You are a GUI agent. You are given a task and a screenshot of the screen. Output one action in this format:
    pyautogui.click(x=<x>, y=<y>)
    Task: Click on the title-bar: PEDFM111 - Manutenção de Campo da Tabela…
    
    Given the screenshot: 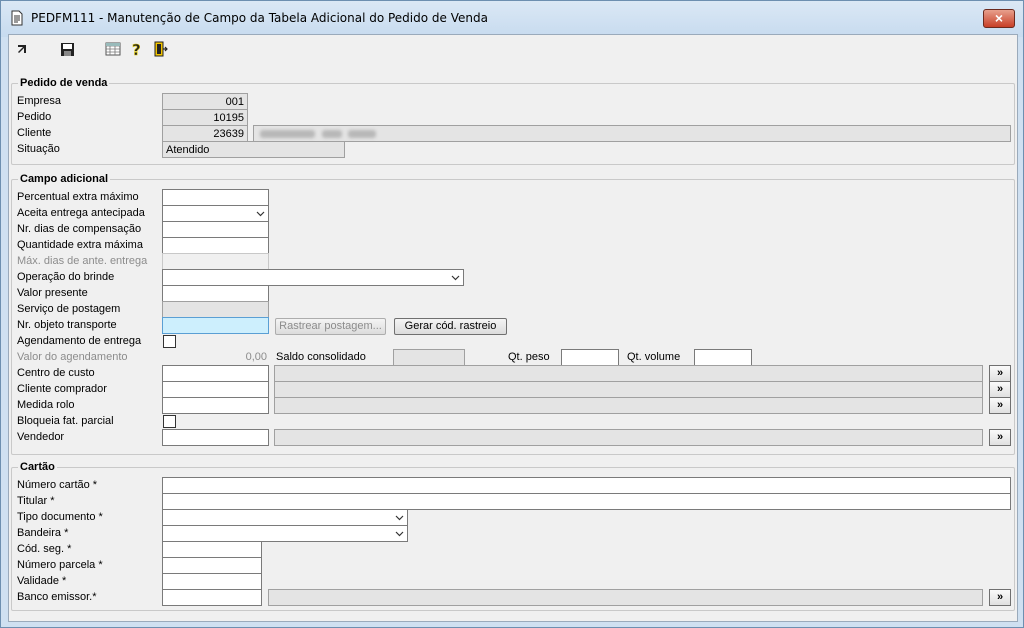 What is the action you would take?
    pyautogui.click(x=512, y=19)
    